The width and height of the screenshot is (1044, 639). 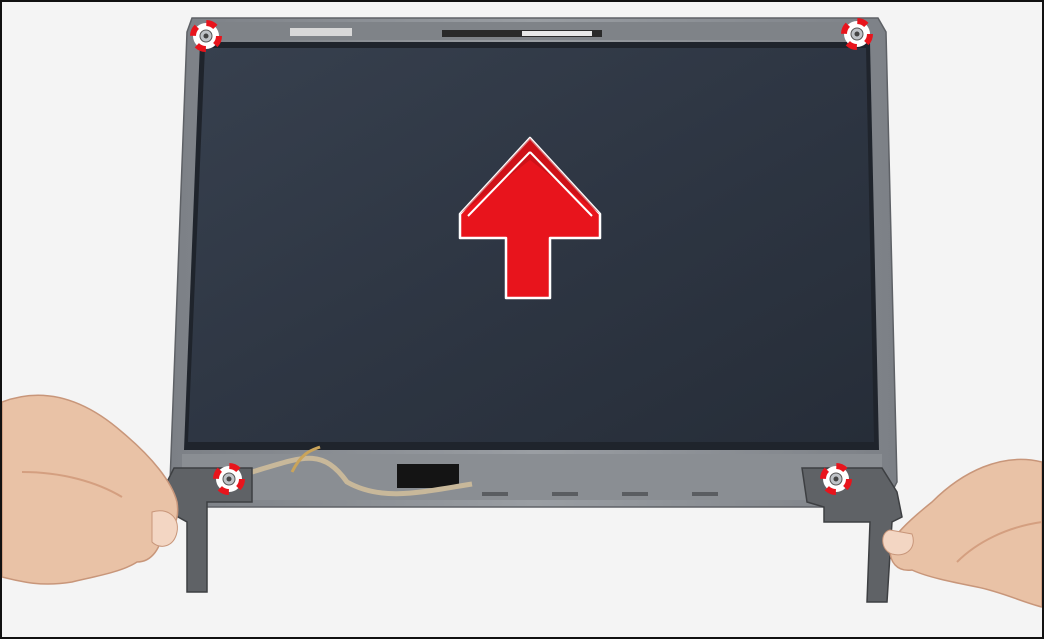 I want to click on left-thumbnail, so click(x=164, y=528).